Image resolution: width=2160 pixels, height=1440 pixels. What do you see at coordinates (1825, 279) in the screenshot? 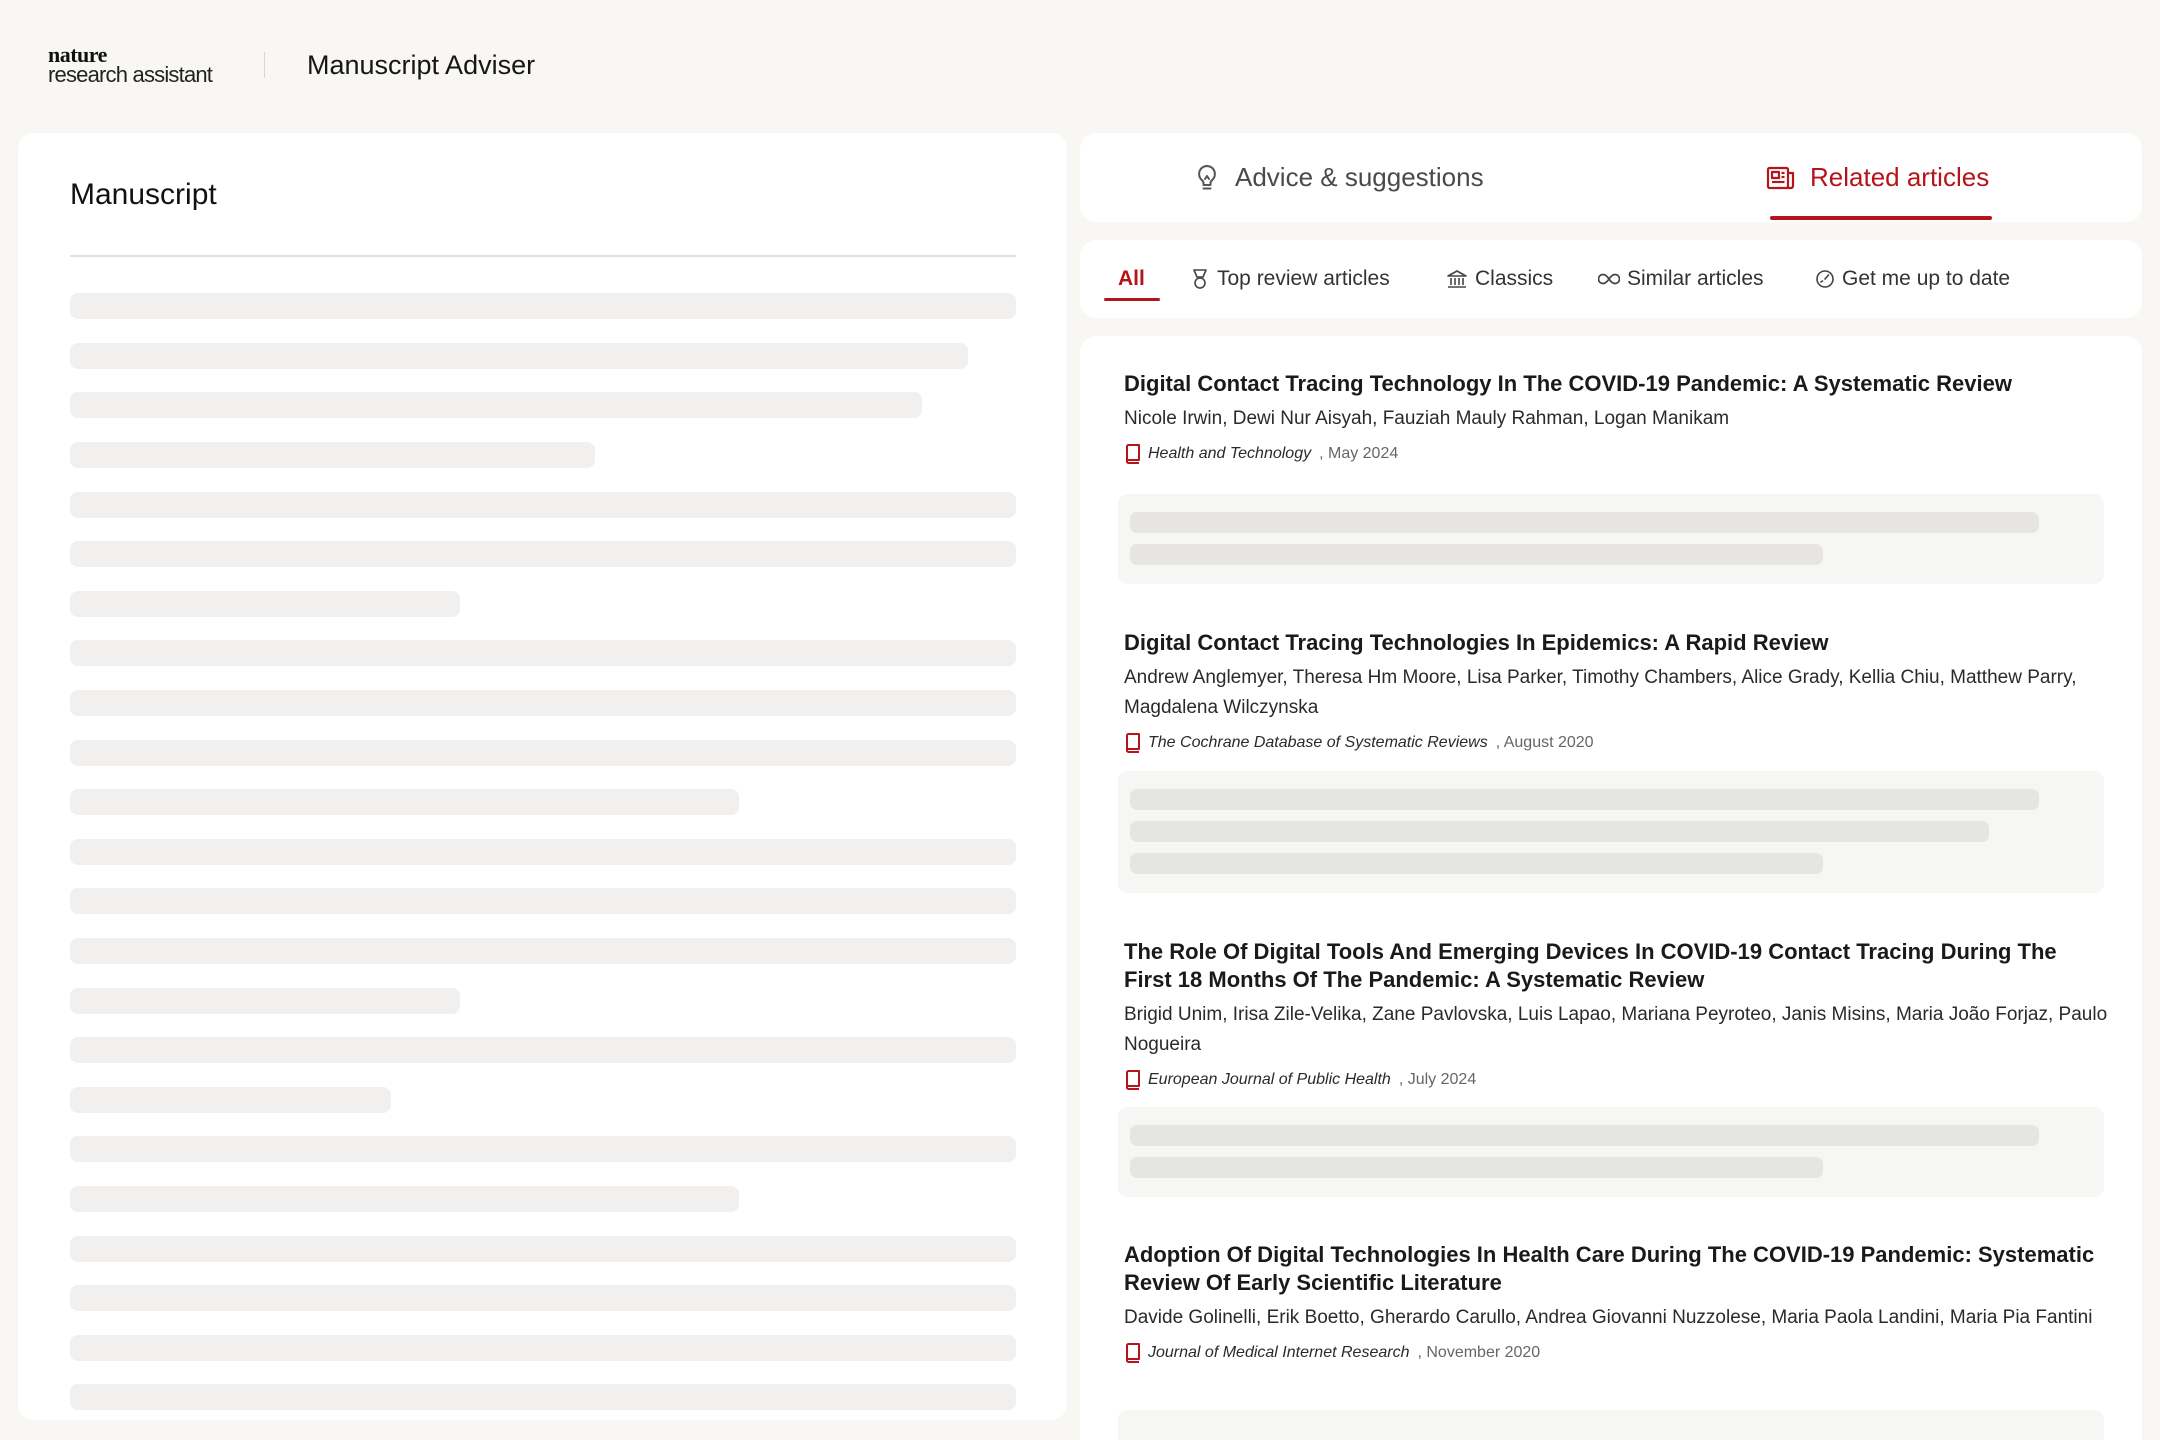
I see `gauge-icon` at bounding box center [1825, 279].